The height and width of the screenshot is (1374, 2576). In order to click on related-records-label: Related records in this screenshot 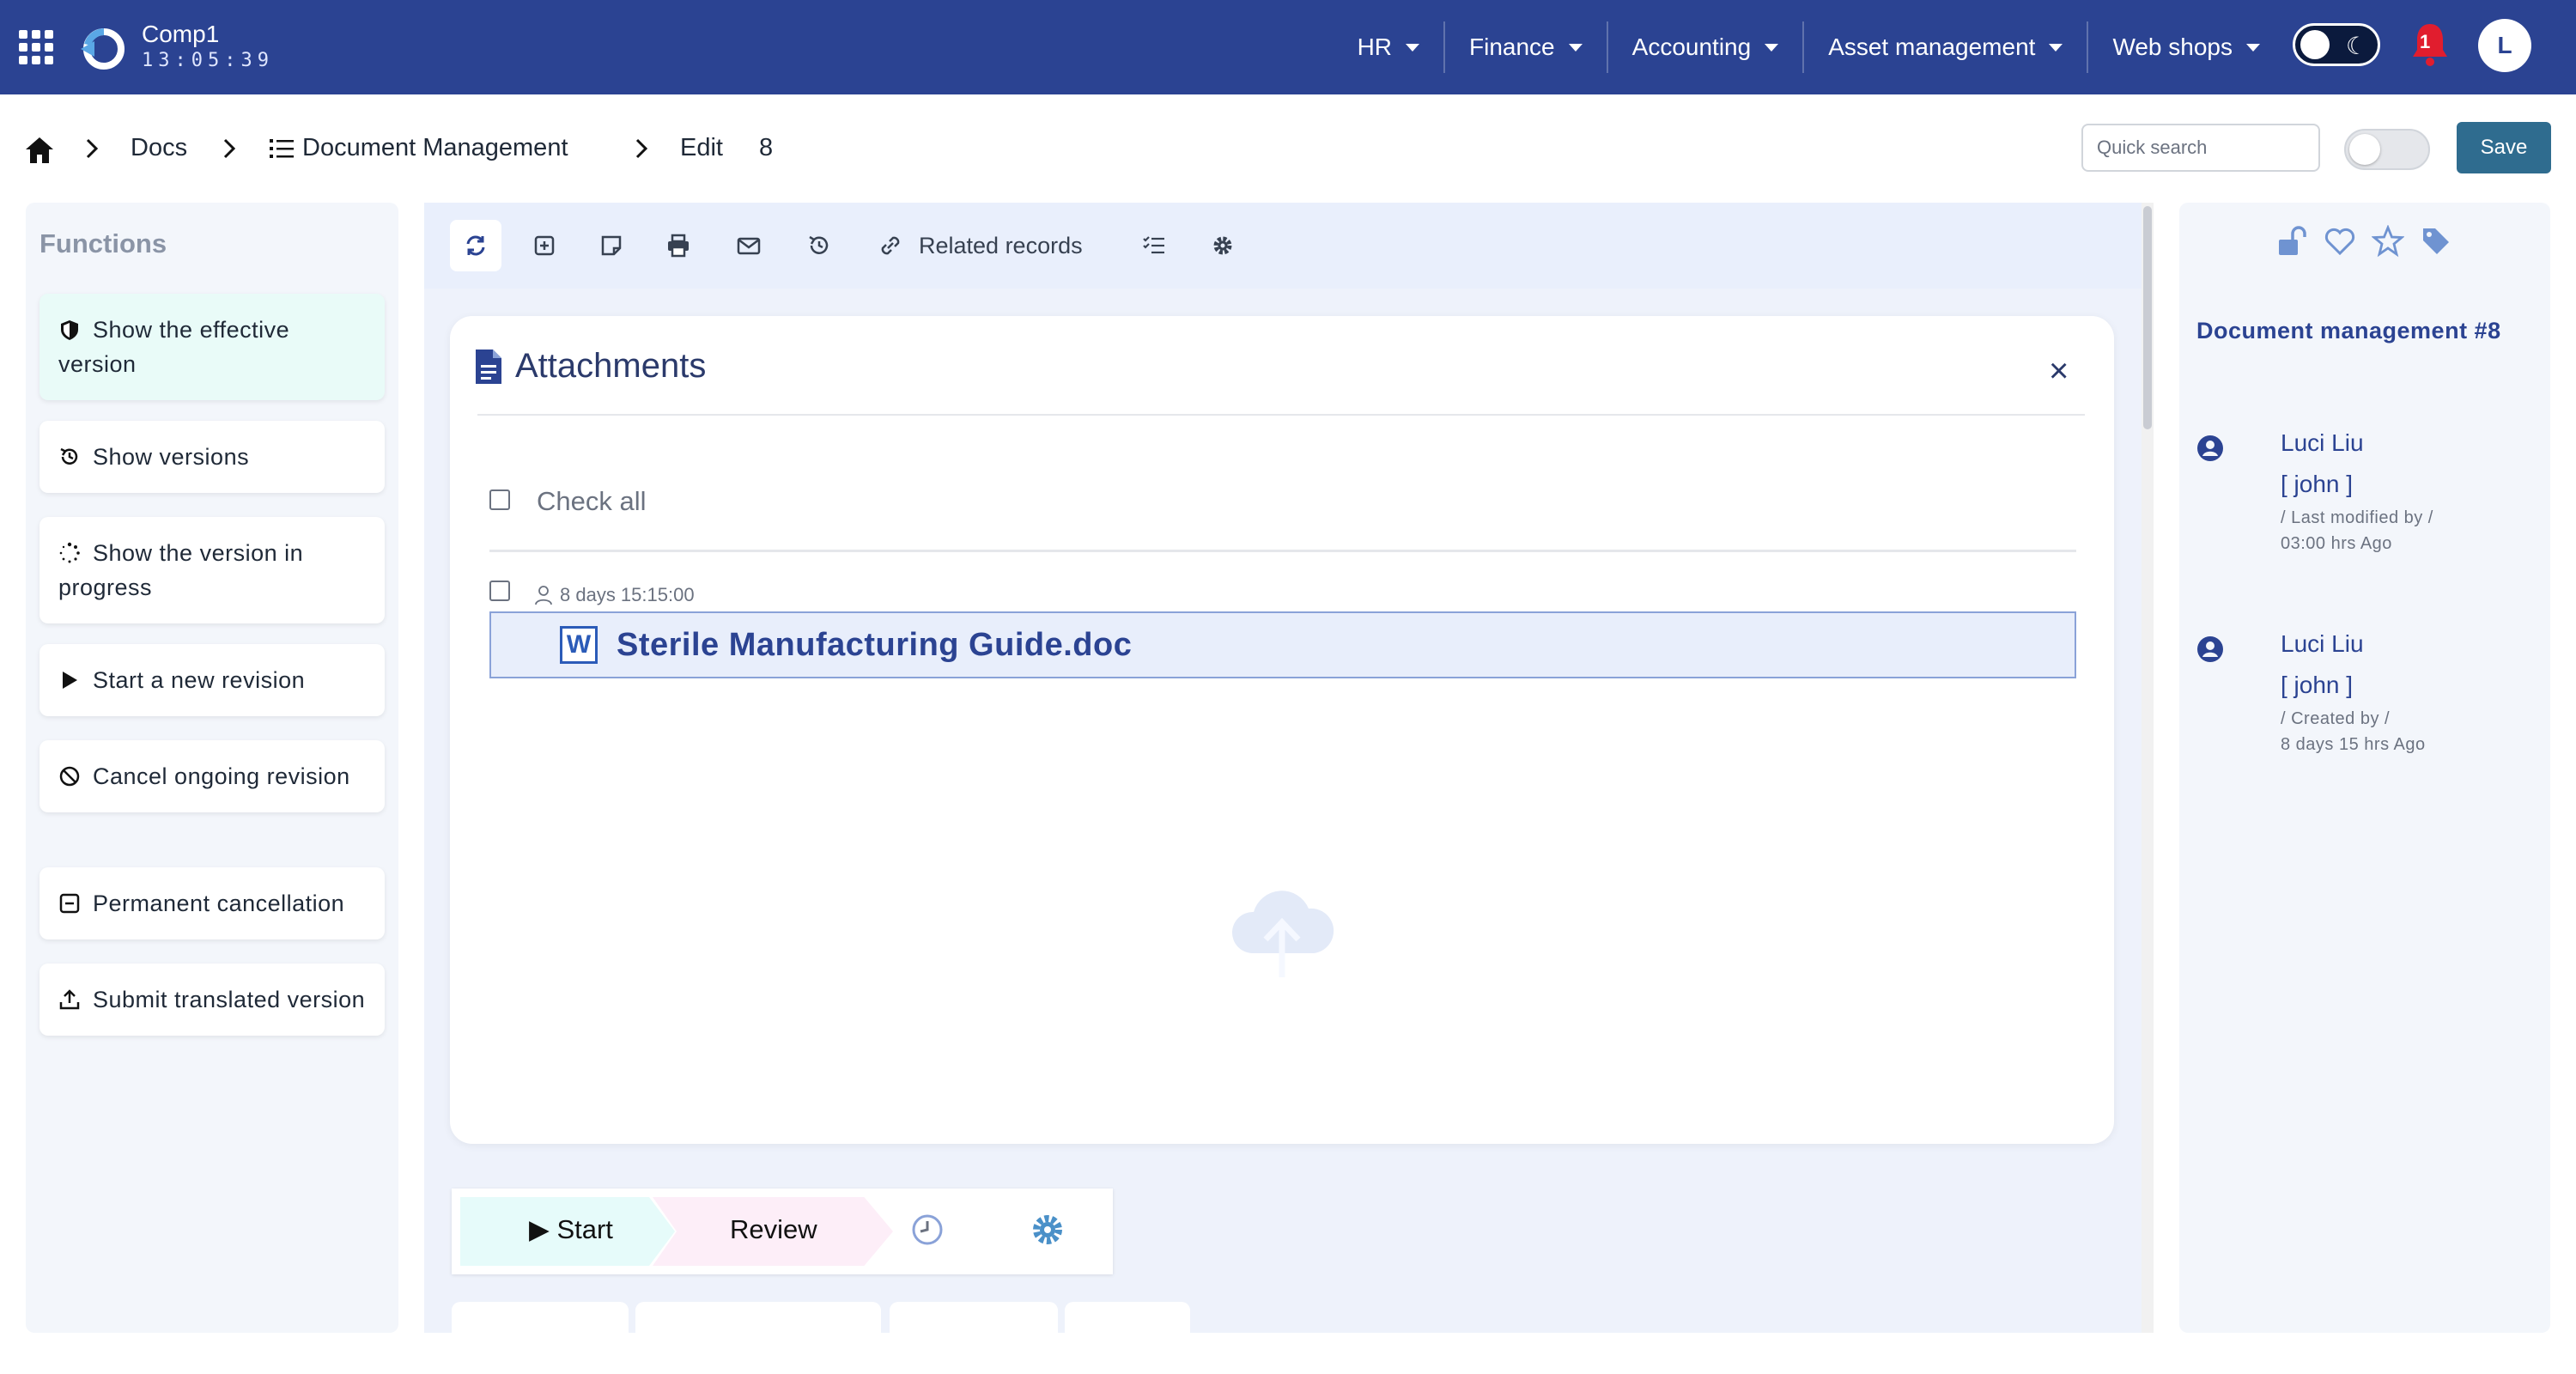, I will do `click(1001, 245)`.